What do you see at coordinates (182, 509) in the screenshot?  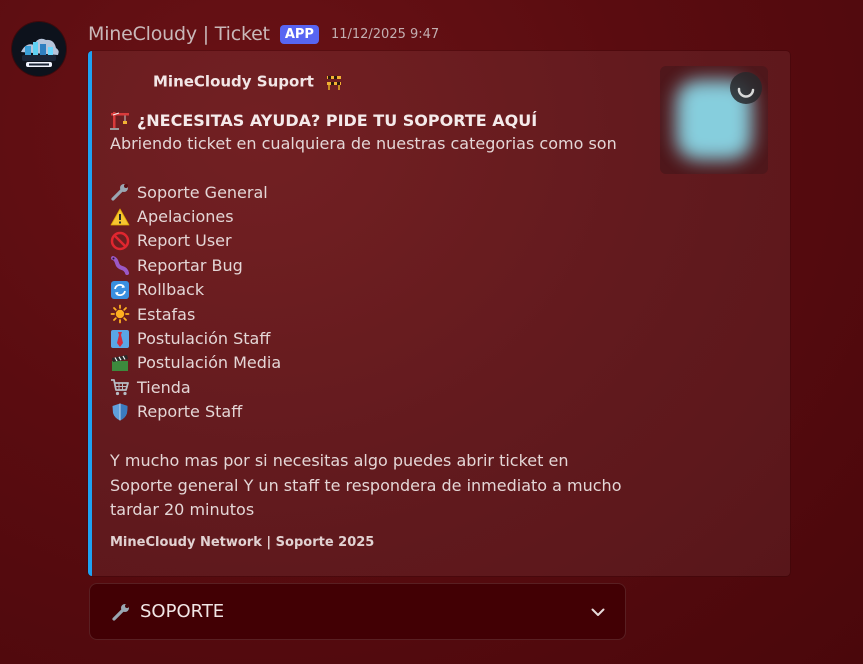 I see `body-line: tardar 20 minutos` at bounding box center [182, 509].